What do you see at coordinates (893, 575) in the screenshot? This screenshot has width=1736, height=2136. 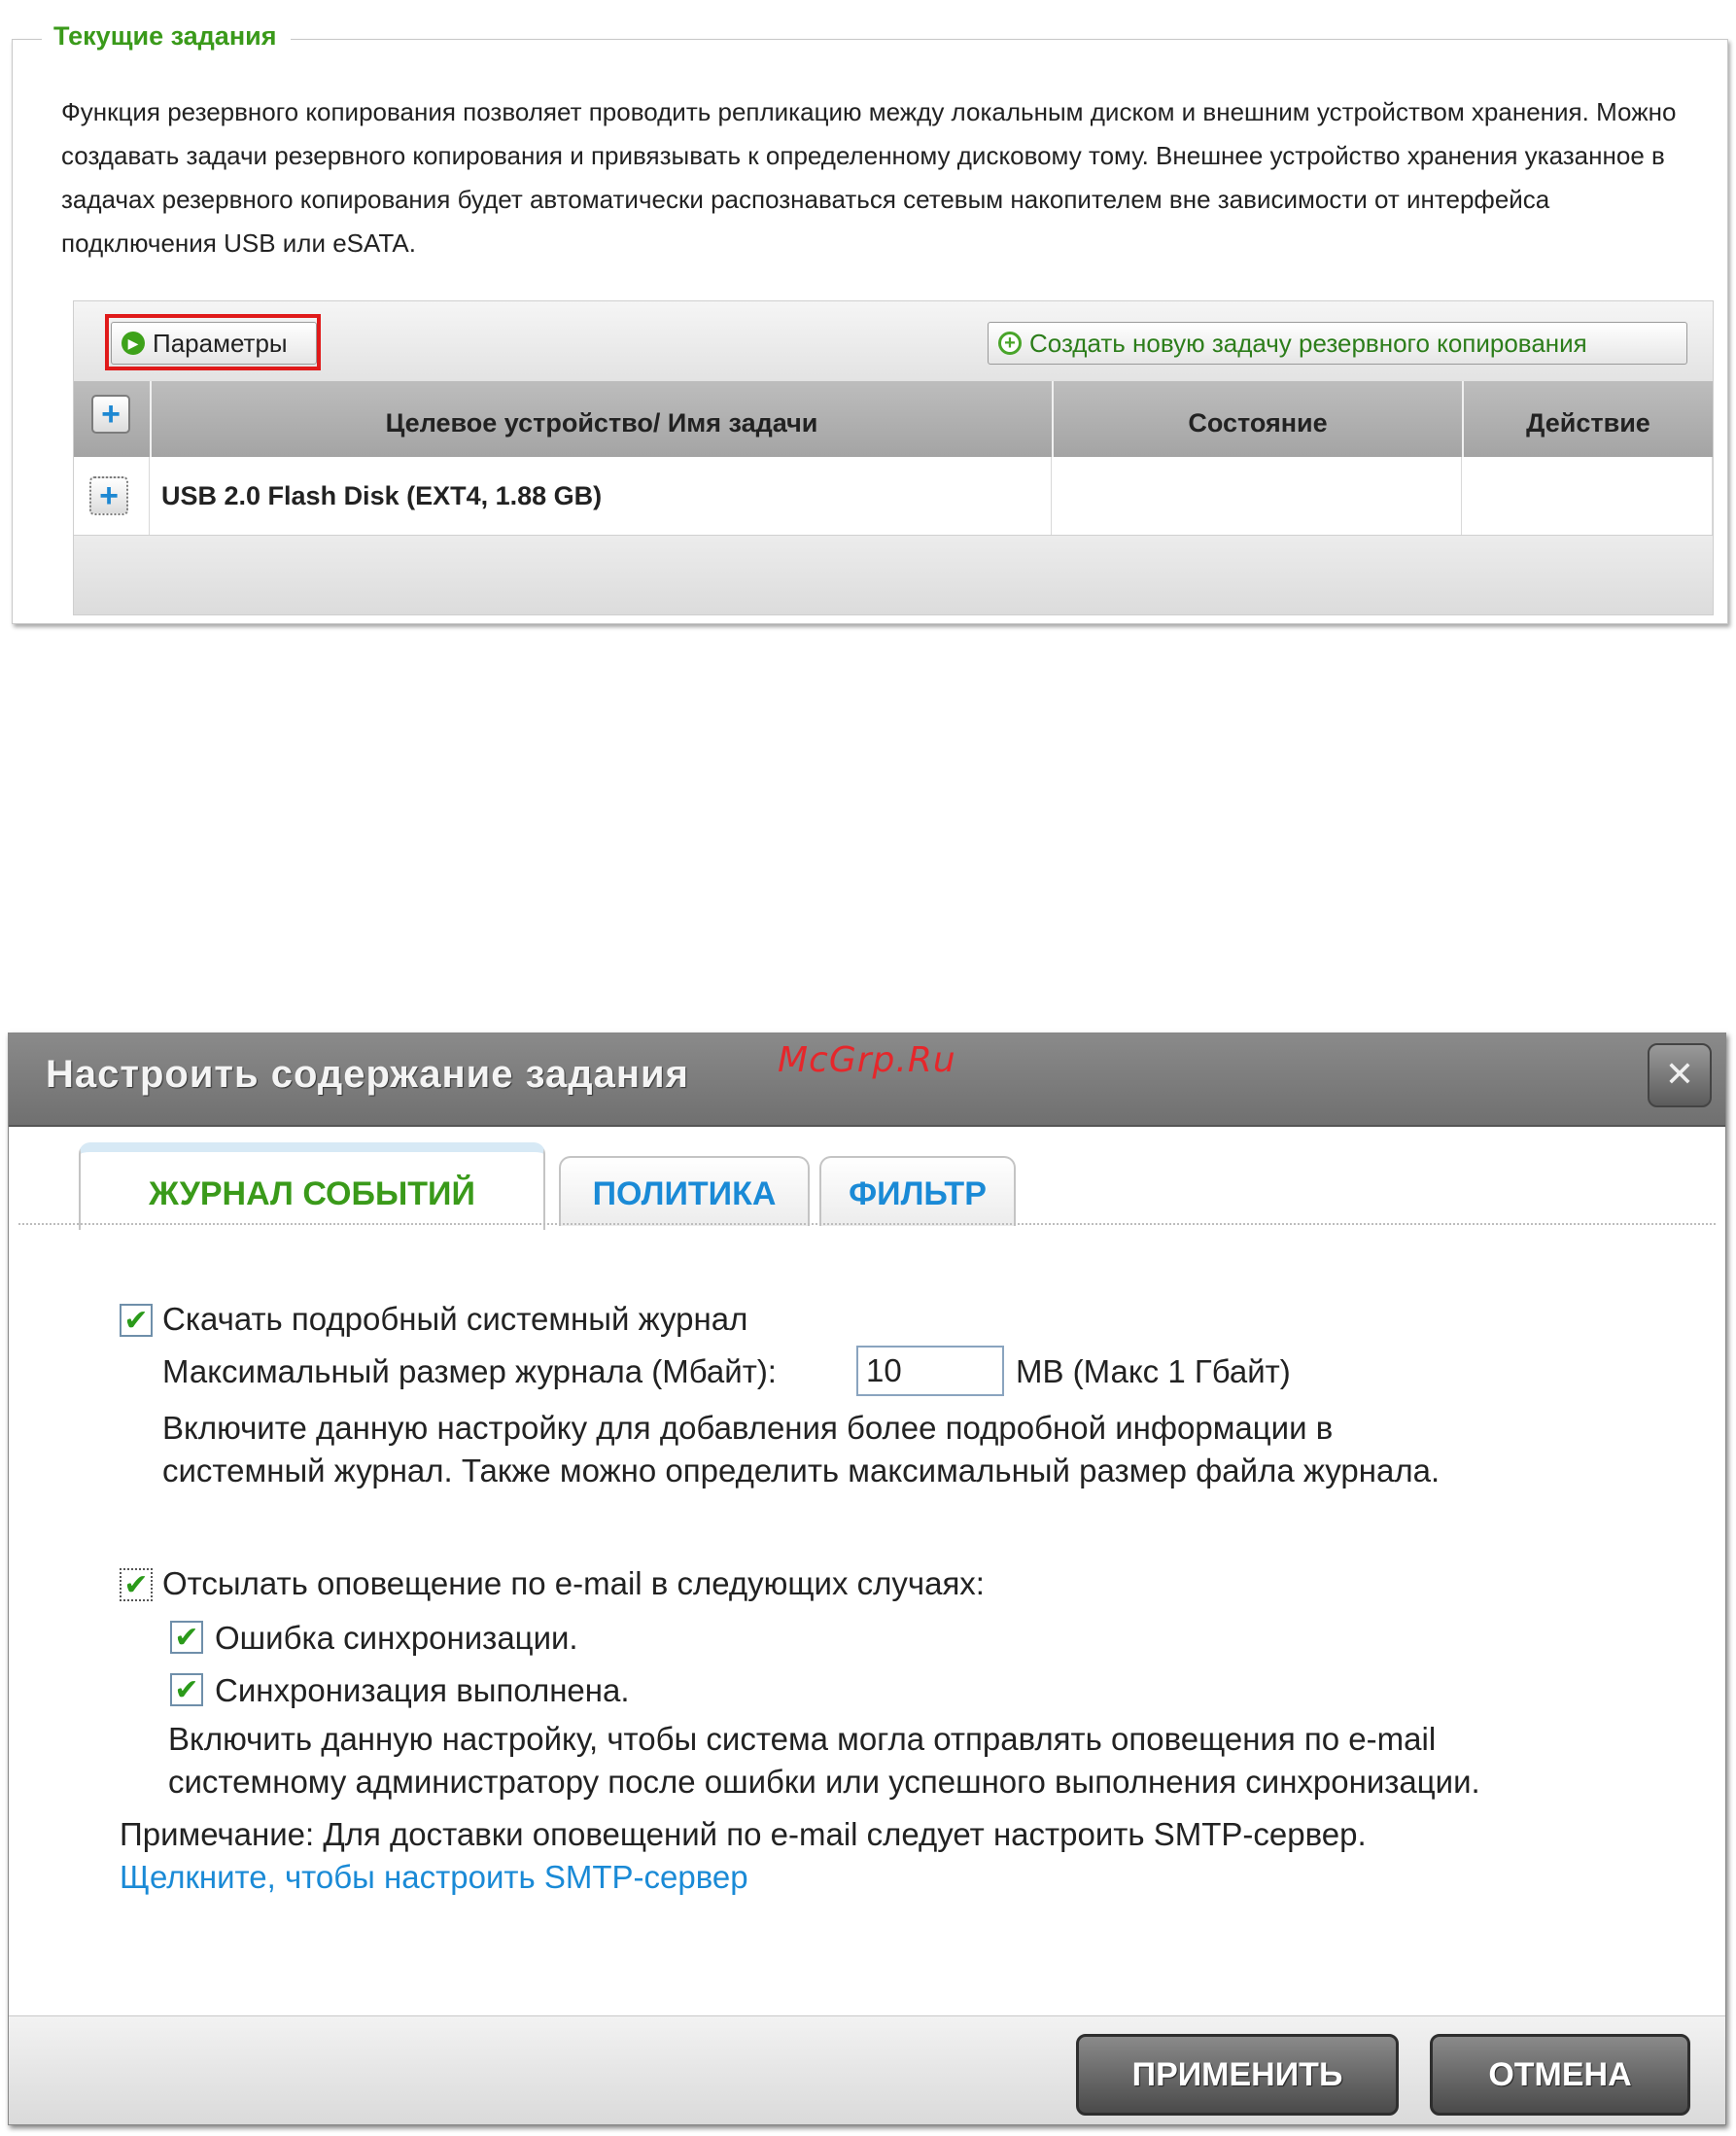 I see `grid-footer` at bounding box center [893, 575].